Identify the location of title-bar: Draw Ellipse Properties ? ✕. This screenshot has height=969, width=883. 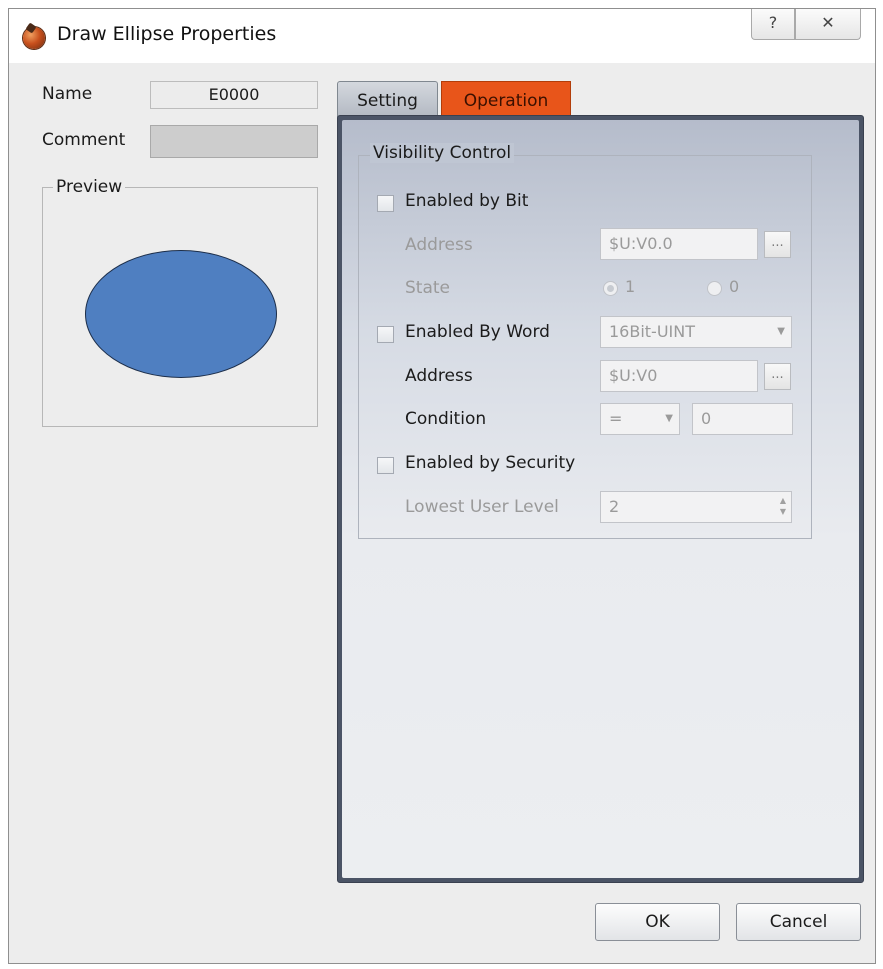
(442, 36).